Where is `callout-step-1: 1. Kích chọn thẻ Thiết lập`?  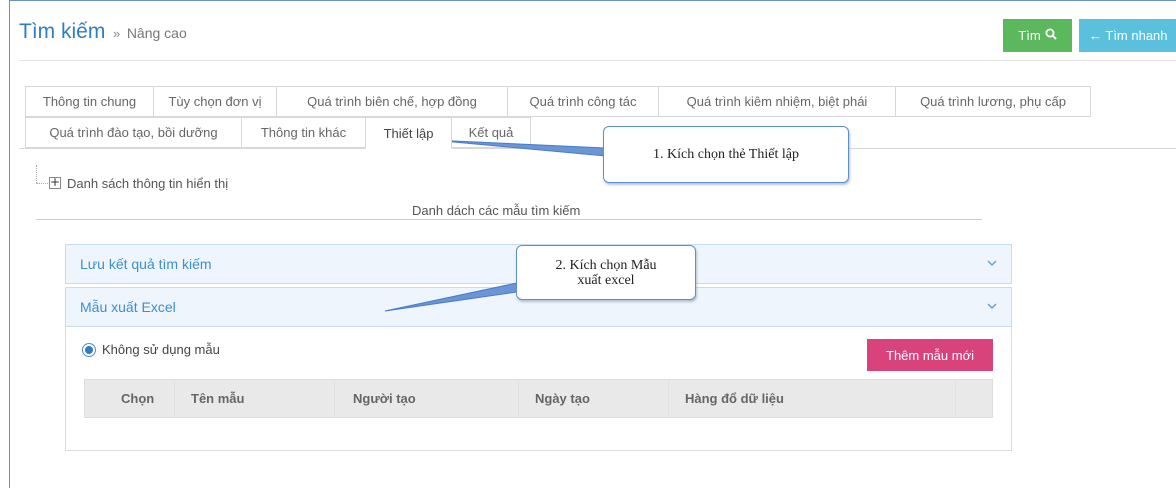
callout-step-1: 1. Kích chọn thẻ Thiết lập is located at coordinates (726, 154).